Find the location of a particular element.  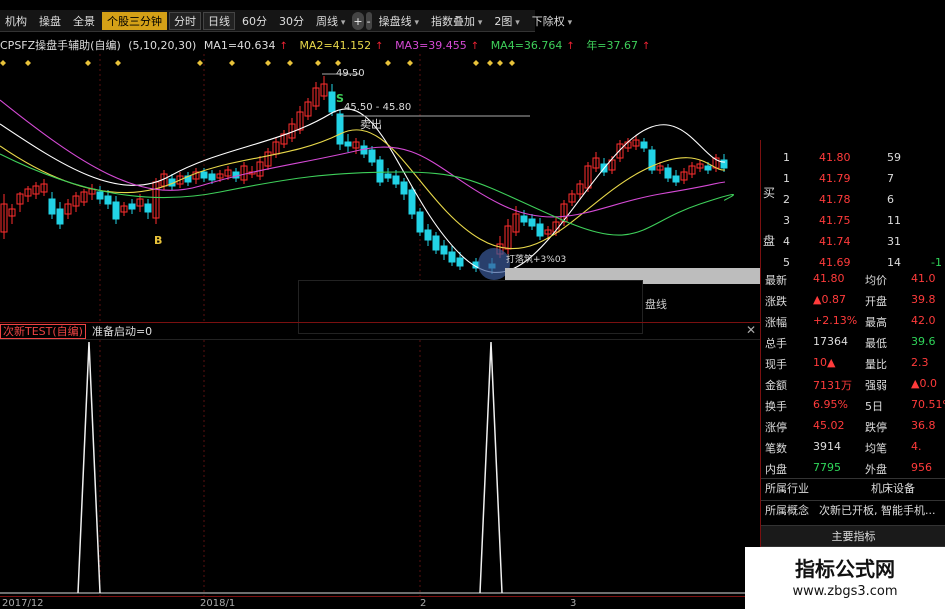

sub-indicator-name: 次新TEST(自编) is located at coordinates (43, 331).